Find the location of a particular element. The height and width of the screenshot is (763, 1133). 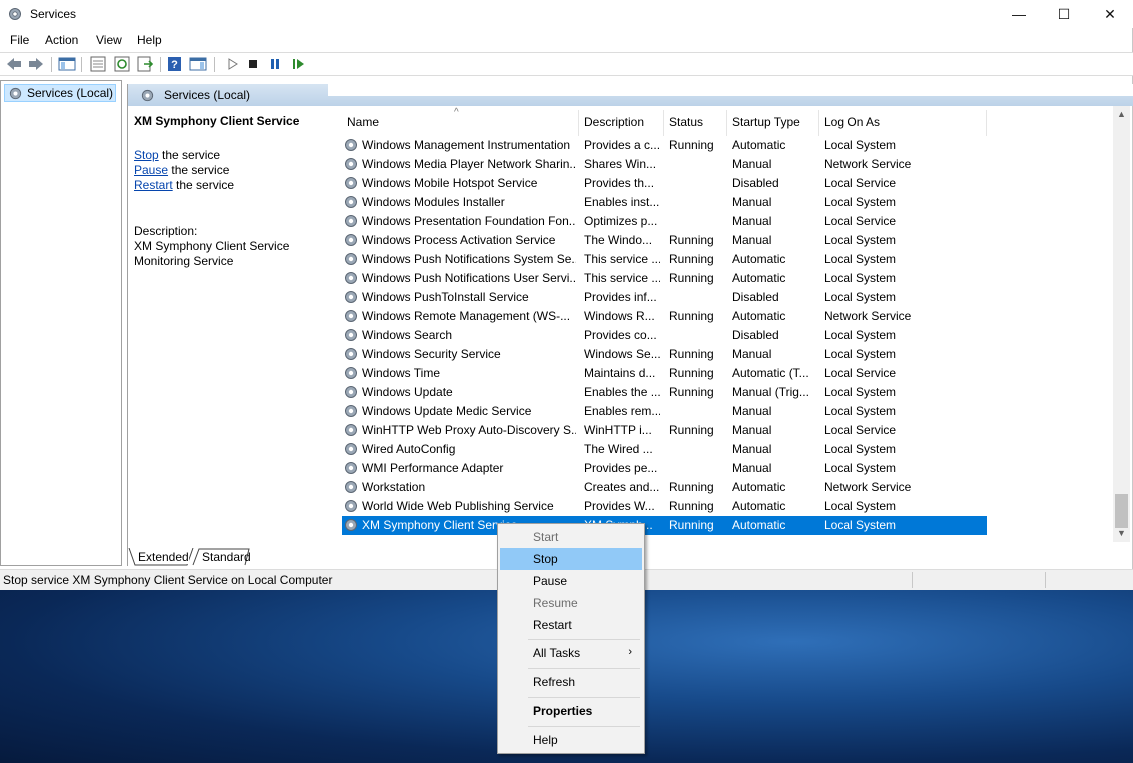

menu-item-pause: Pause is located at coordinates (571, 581).